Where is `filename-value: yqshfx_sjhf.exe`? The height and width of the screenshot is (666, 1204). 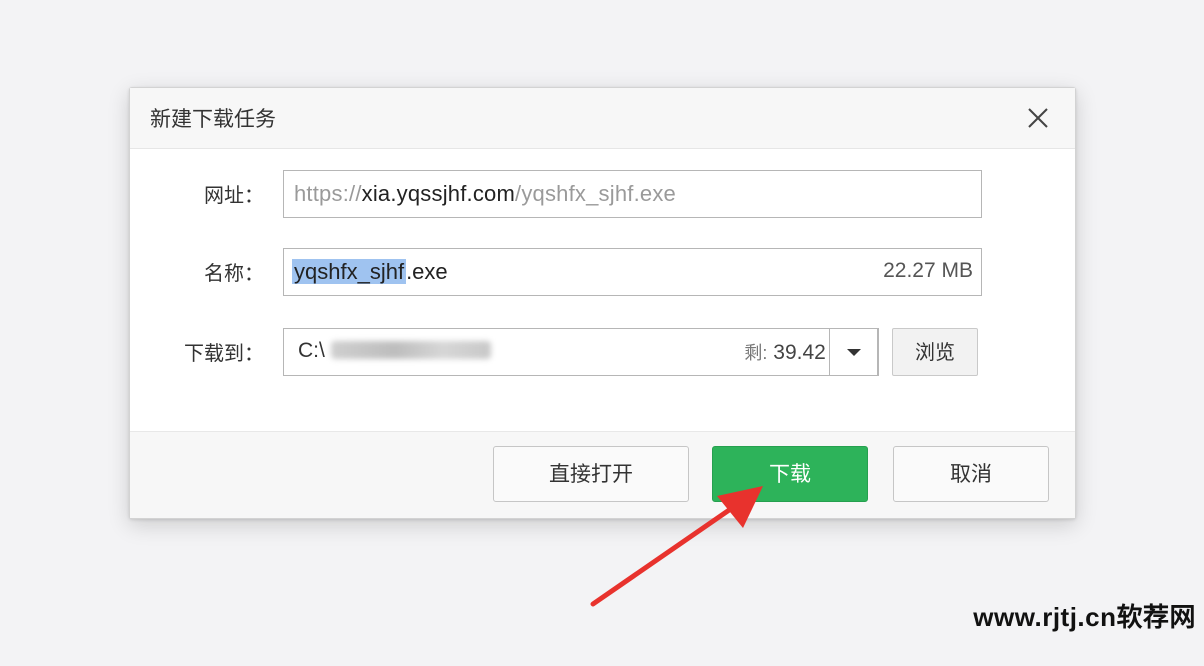 filename-value: yqshfx_sjhf.exe is located at coordinates (370, 272).